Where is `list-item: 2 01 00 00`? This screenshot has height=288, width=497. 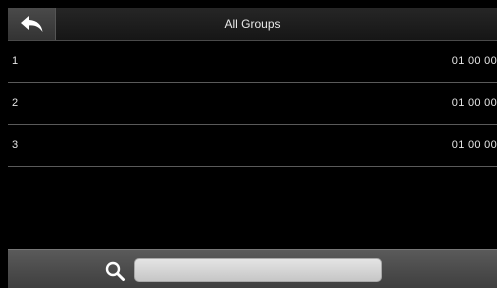 list-item: 2 01 00 00 is located at coordinates (252, 104).